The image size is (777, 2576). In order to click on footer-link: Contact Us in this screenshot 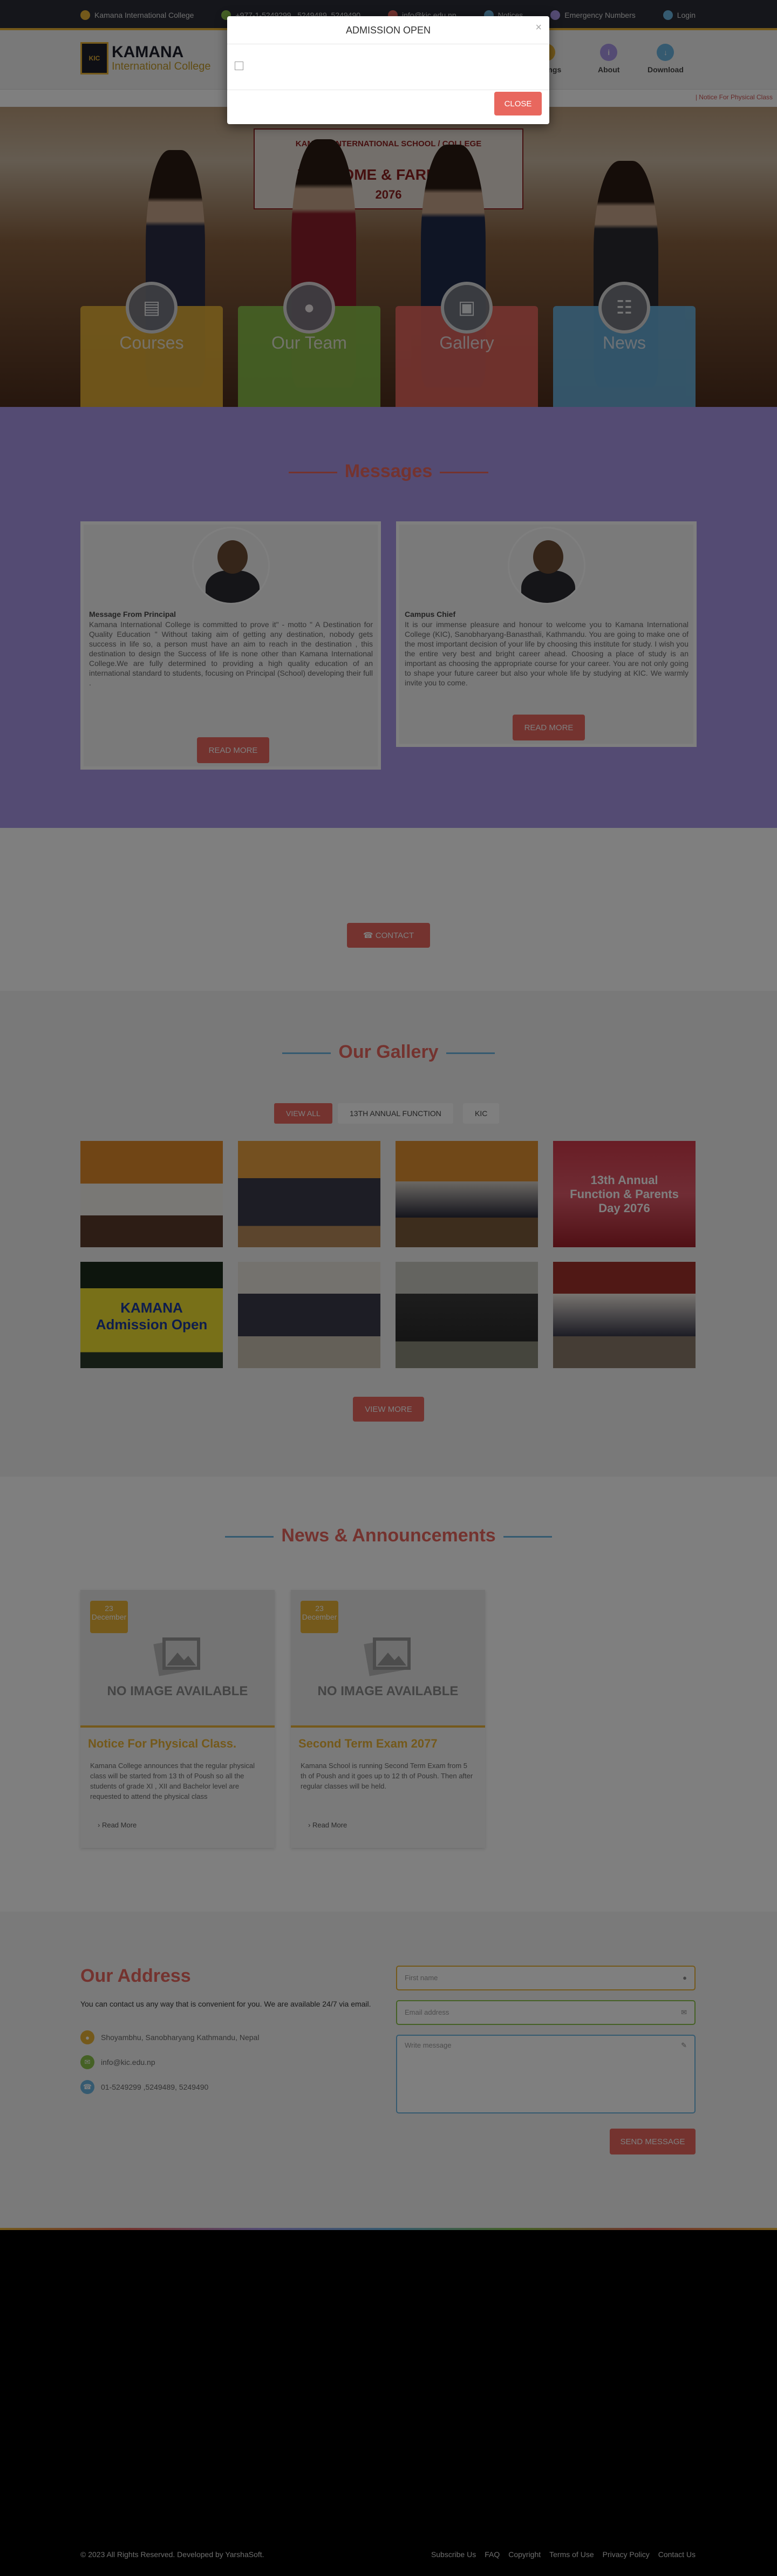, I will do `click(677, 2554)`.